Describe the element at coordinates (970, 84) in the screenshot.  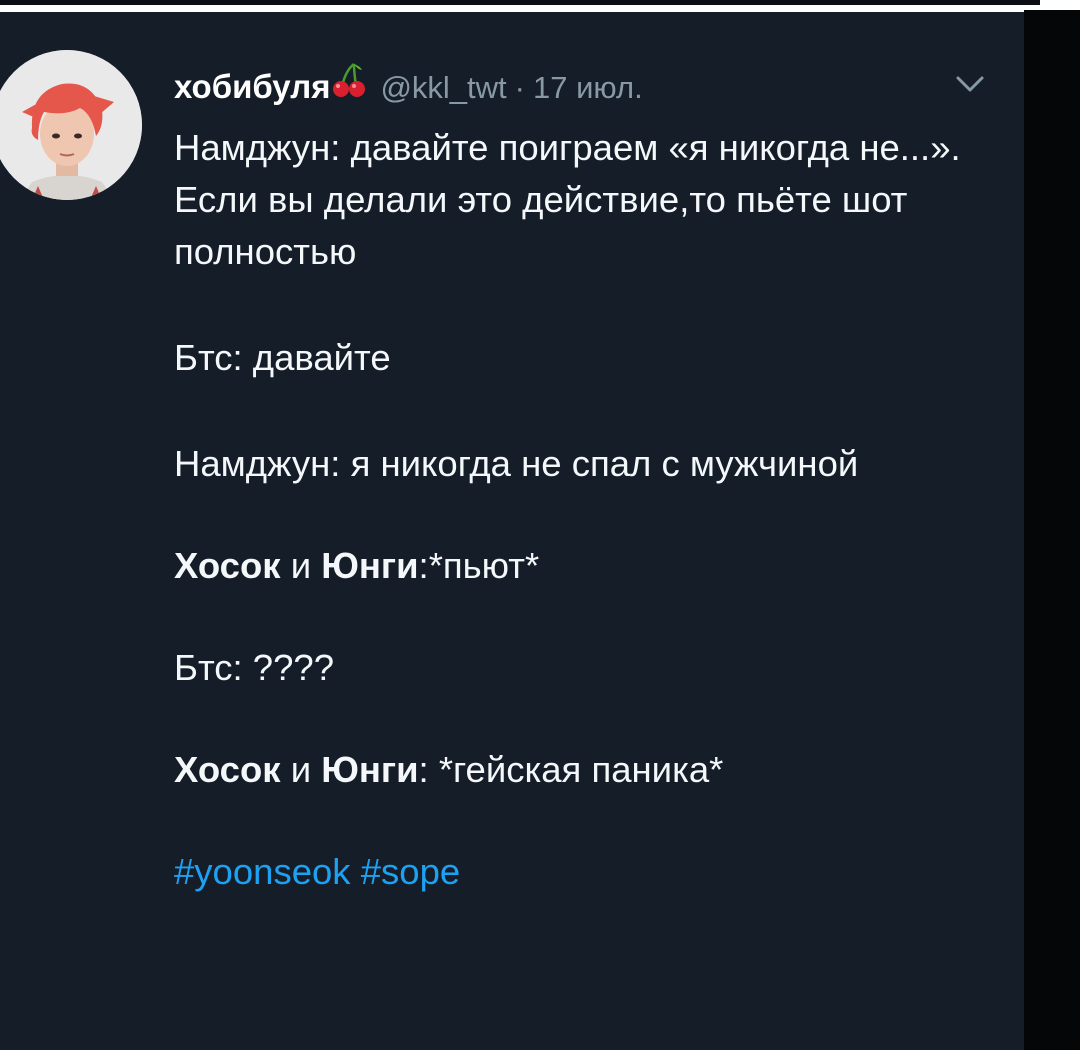
I see `chevron-down-icon` at that location.